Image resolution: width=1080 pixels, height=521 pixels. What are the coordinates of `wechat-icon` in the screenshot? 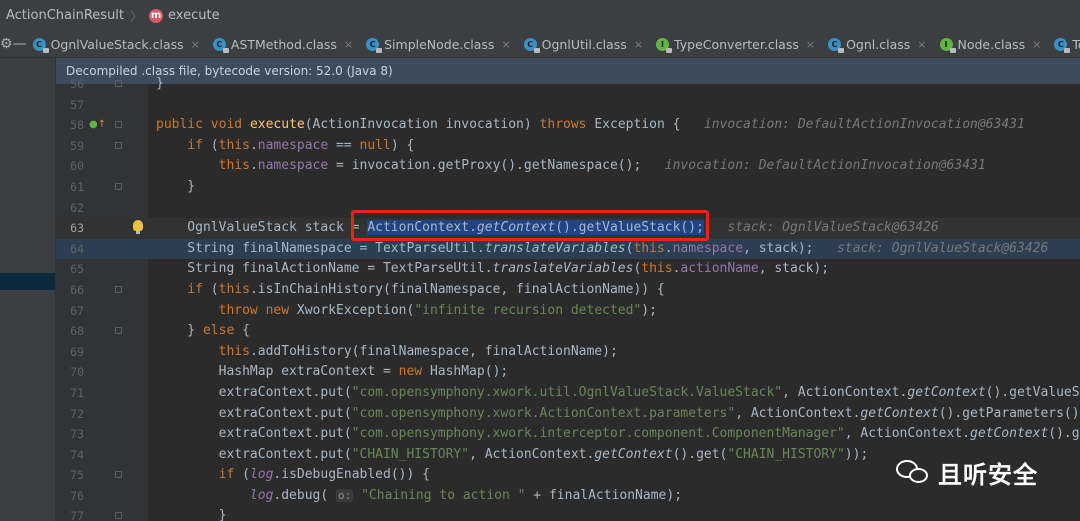 It's located at (913, 472).